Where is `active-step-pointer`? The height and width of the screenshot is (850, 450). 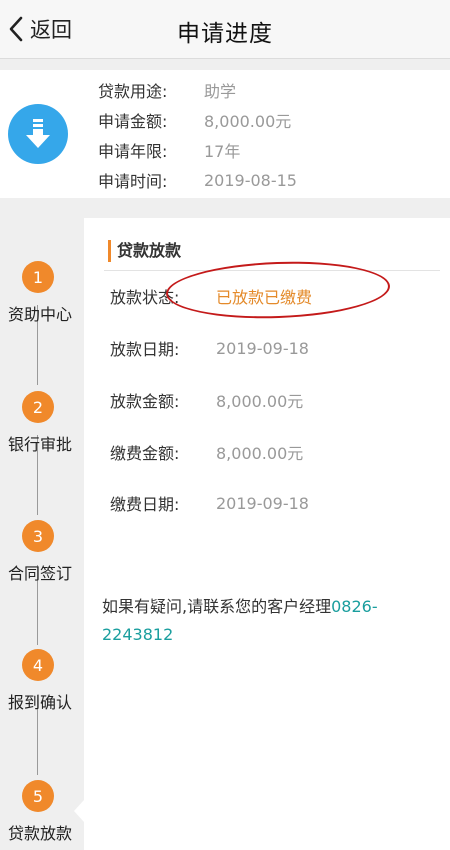
active-step-pointer is located at coordinates (79, 811).